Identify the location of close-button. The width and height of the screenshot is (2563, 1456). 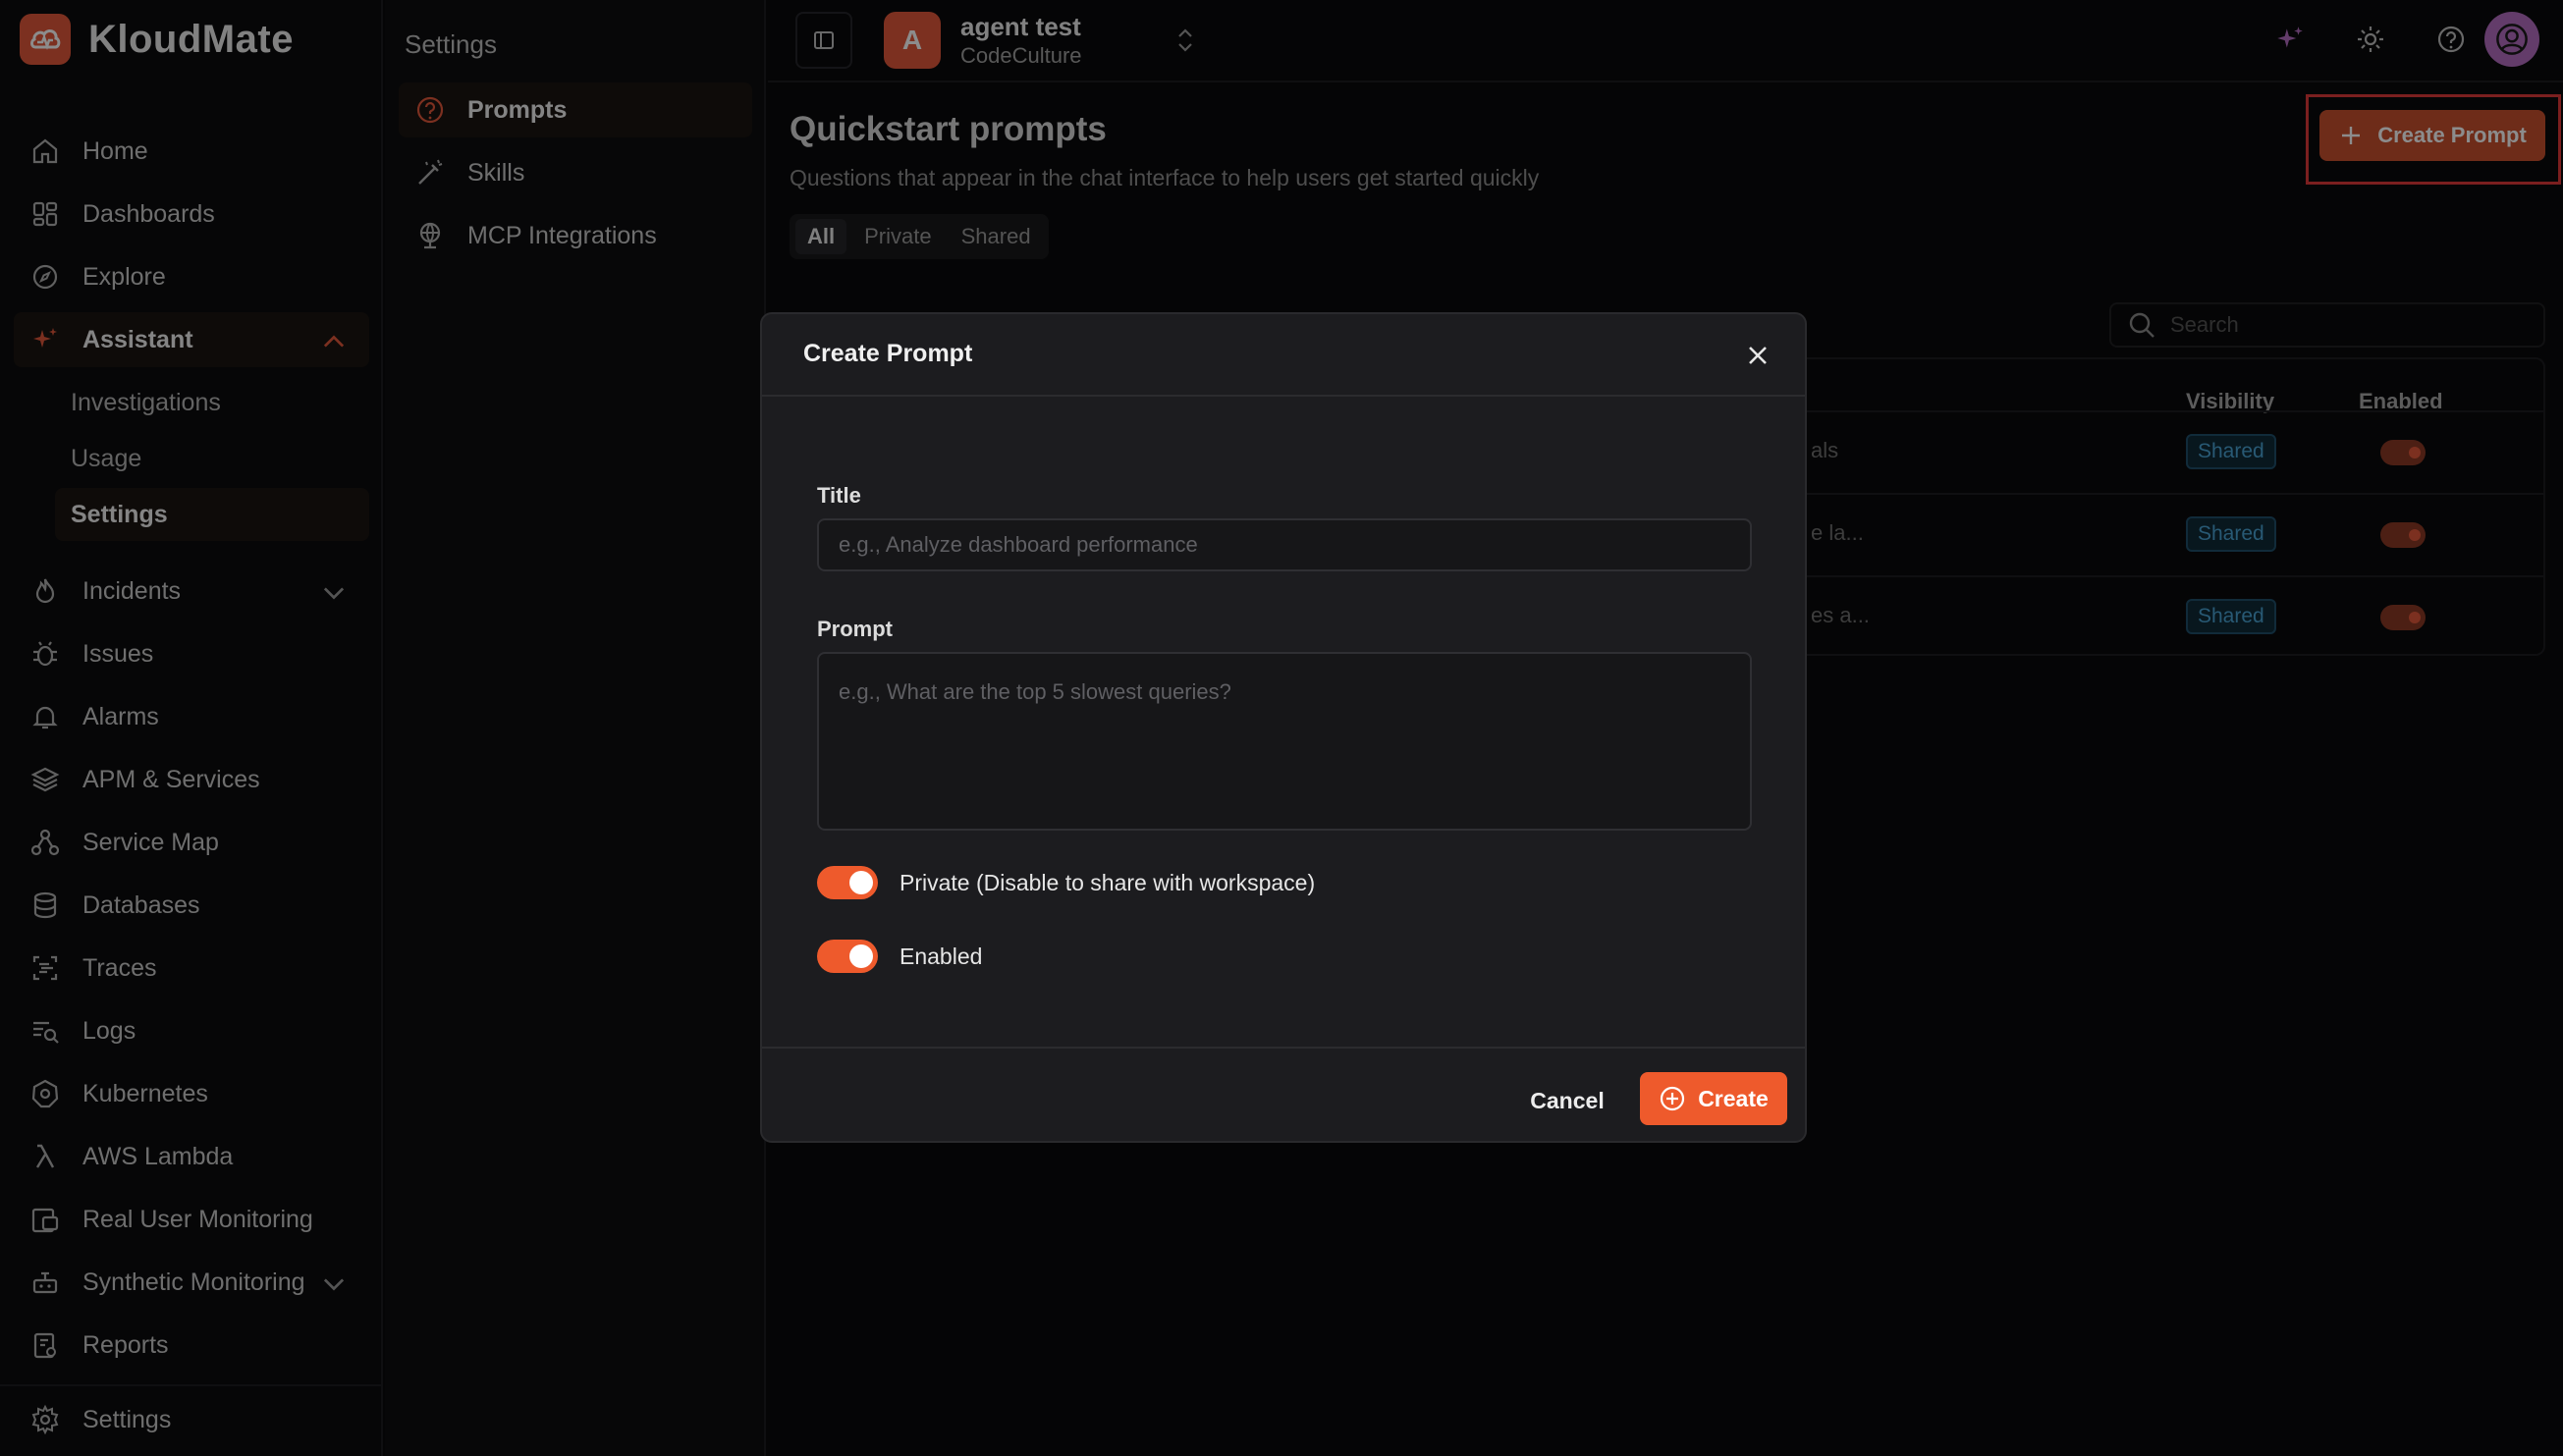
(1757, 355).